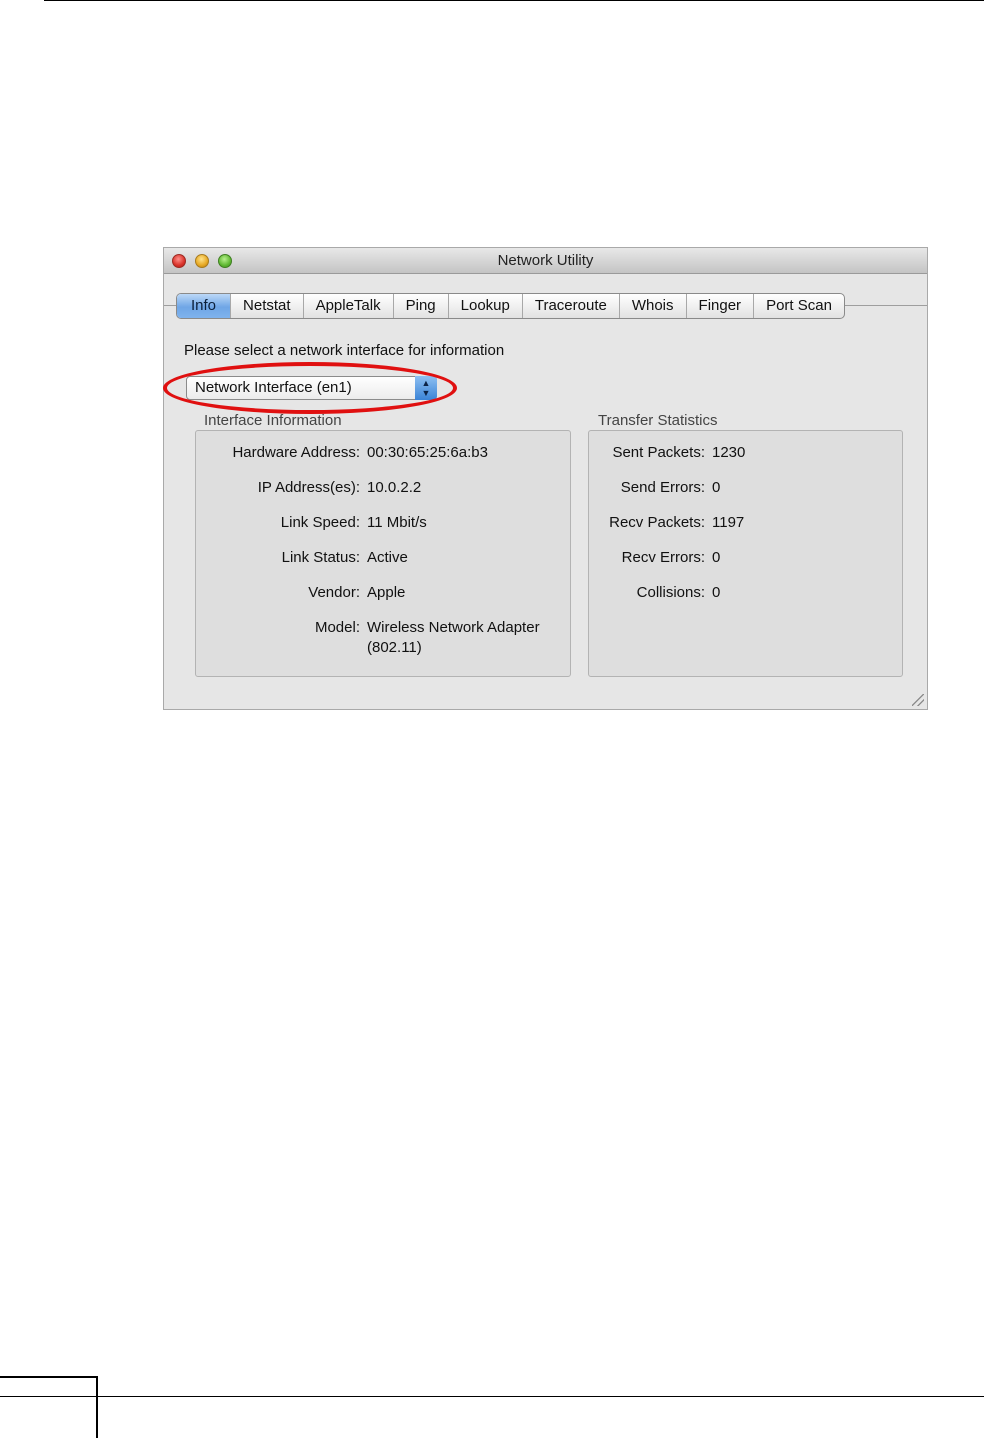  I want to click on titlebar: Network Utility, so click(545, 261).